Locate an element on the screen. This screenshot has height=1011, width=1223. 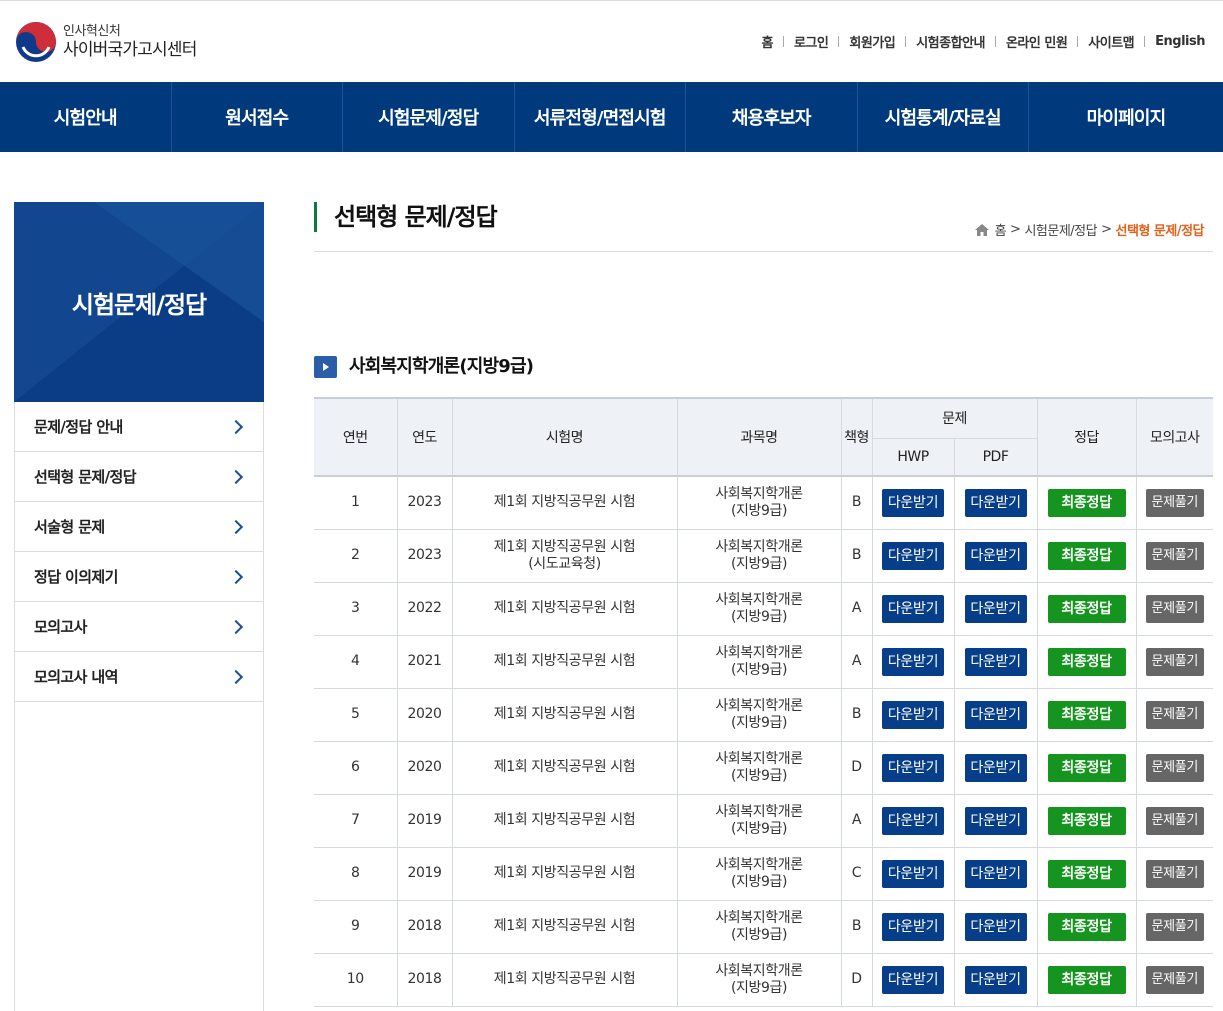
util-link-login: 로그인 is located at coordinates (811, 41).